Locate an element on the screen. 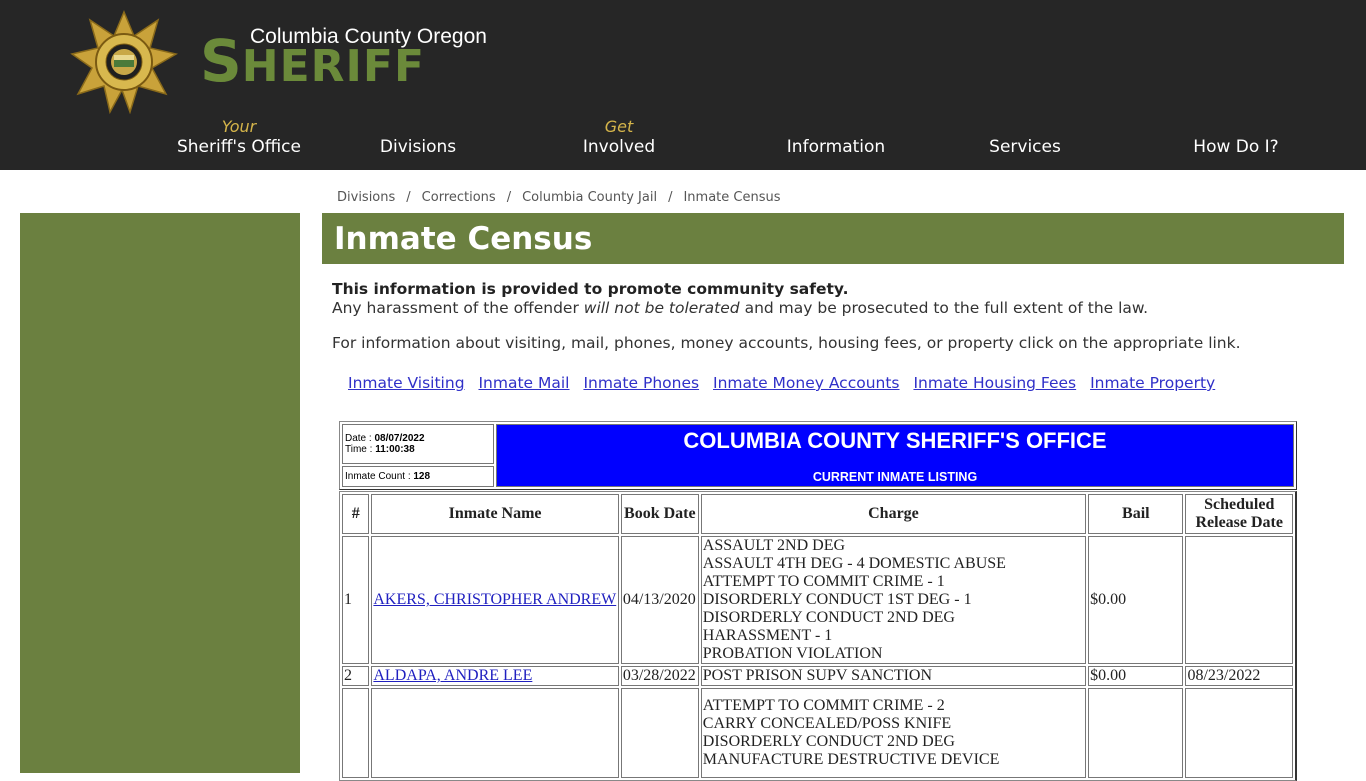  harassment-notice-italic: will not be tolerated is located at coordinates (661, 308).